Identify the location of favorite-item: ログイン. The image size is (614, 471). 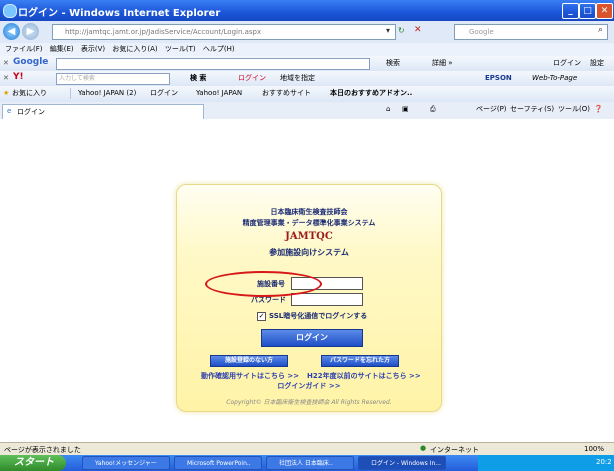
(164, 93).